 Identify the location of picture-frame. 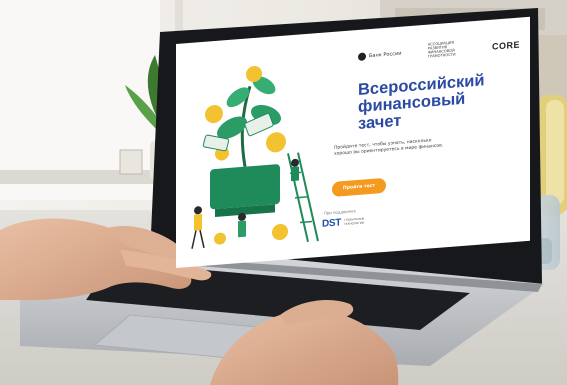
(131, 162).